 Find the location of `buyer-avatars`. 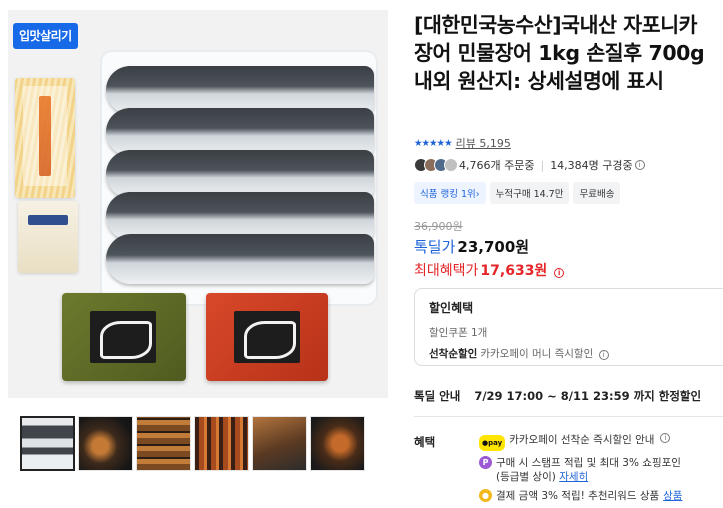

buyer-avatars is located at coordinates (436, 165).